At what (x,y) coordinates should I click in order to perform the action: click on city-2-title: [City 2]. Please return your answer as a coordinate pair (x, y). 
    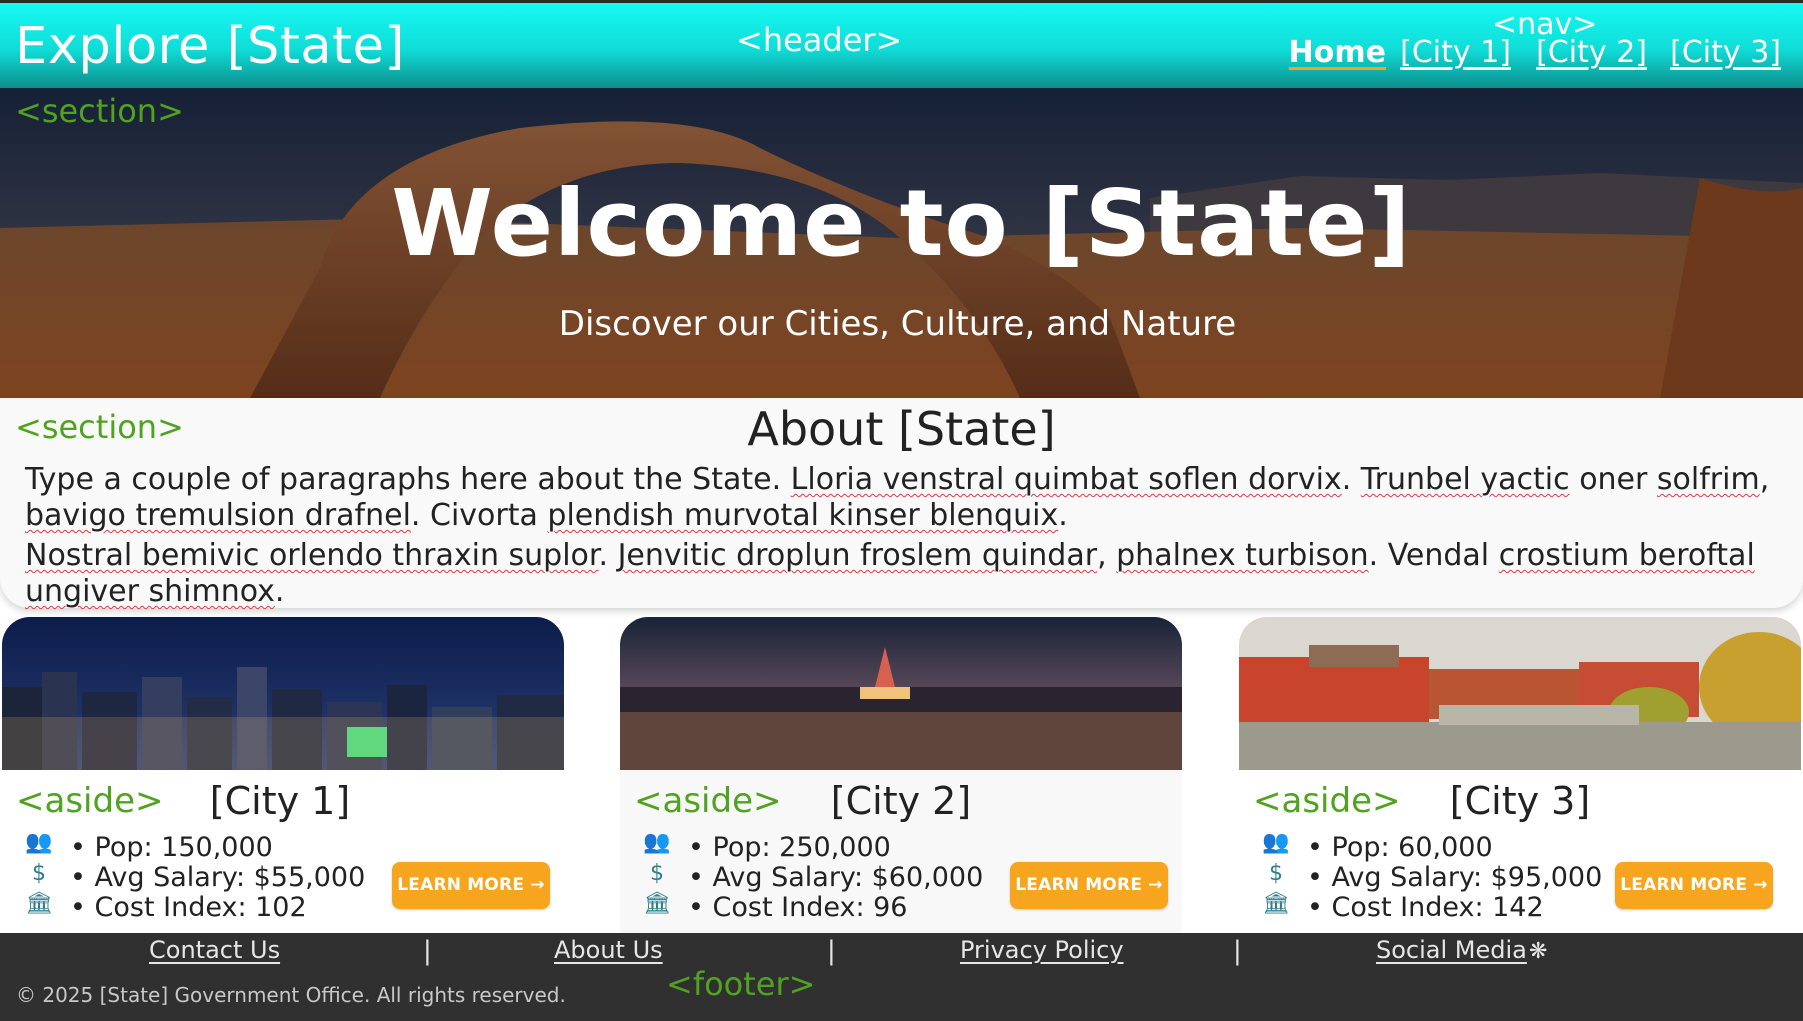
    Looking at the image, I should click on (901, 801).